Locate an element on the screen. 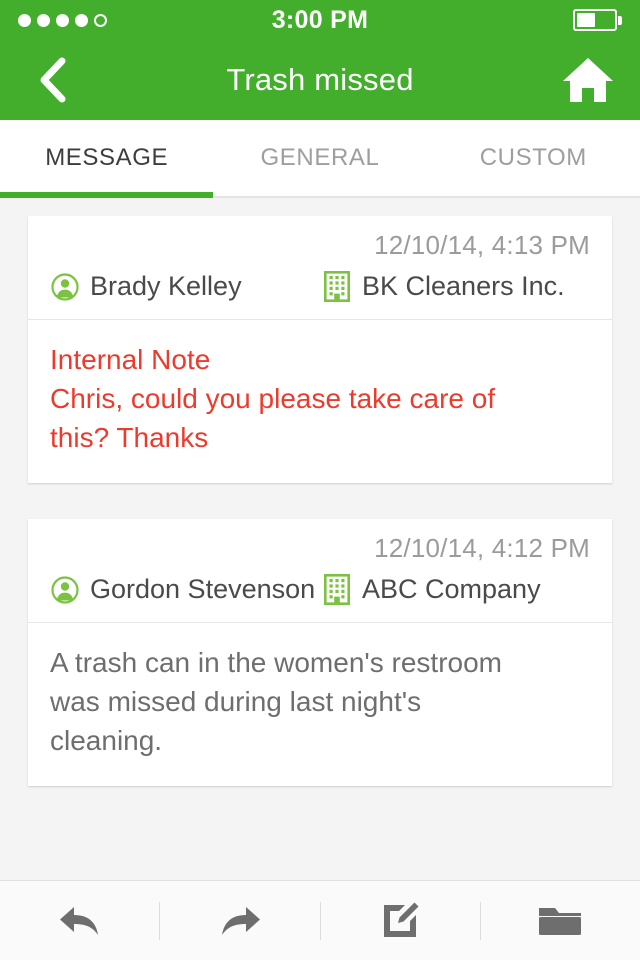  page-title: Trash missed is located at coordinates (320, 79).